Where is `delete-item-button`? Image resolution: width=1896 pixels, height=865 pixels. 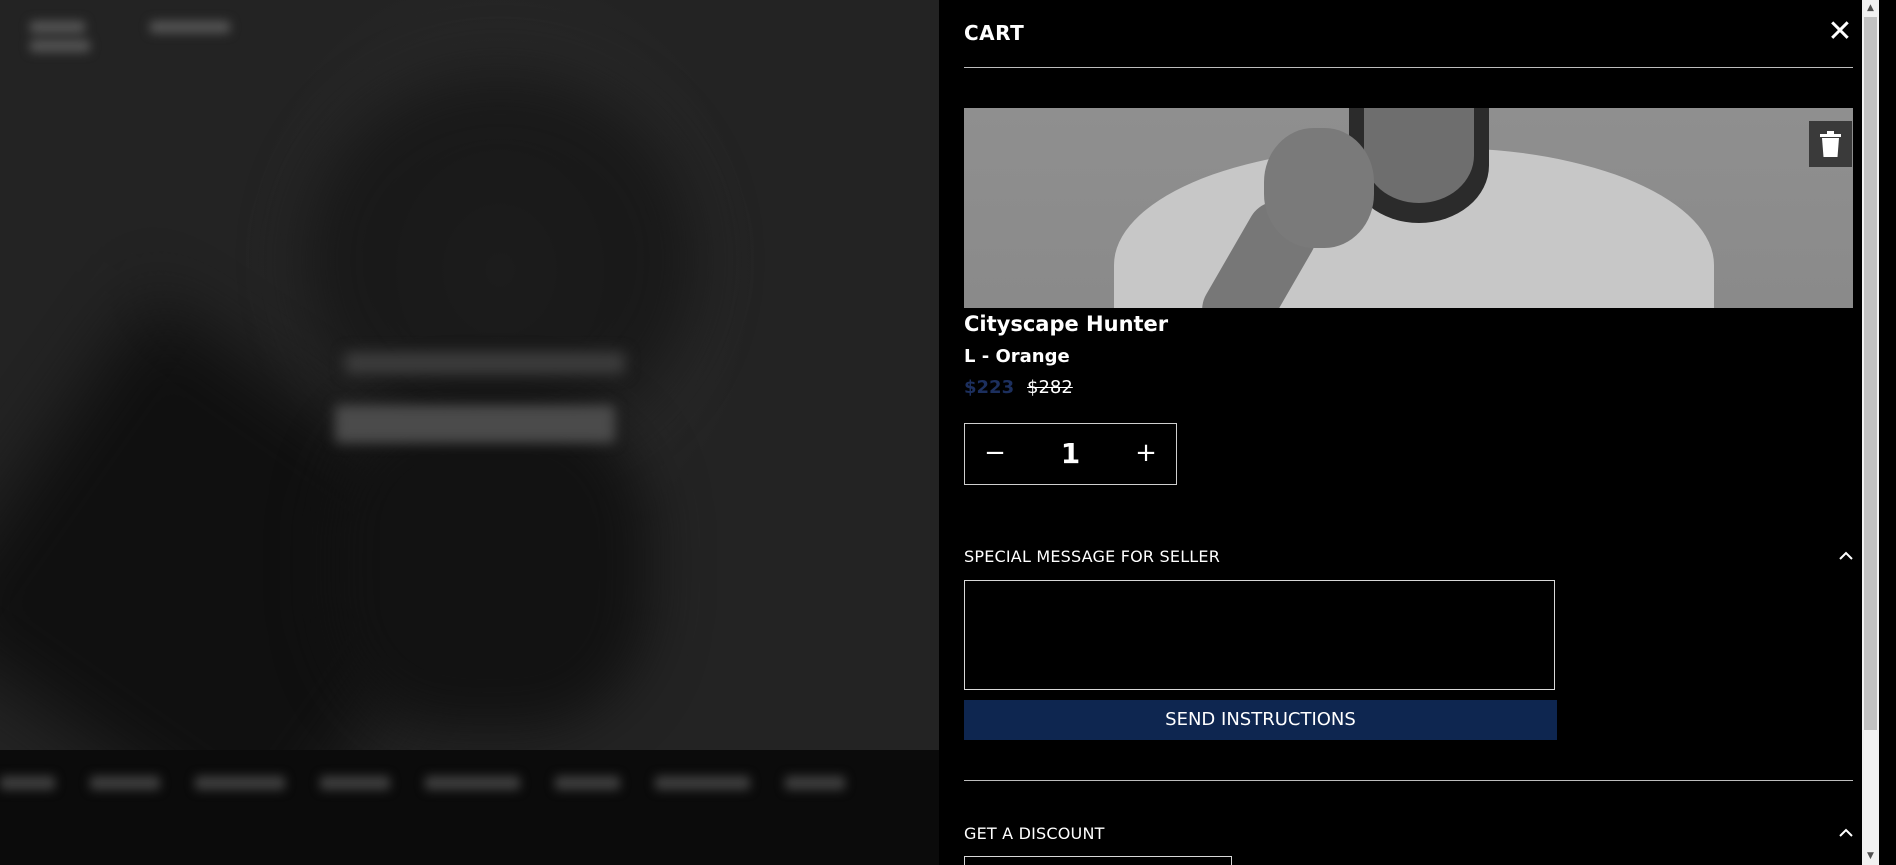
delete-item-button is located at coordinates (1830, 144).